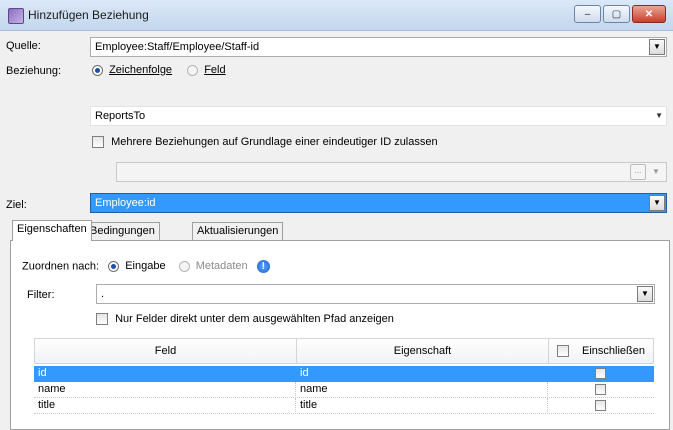 This screenshot has width=673, height=430. I want to click on source-label: Quelle:, so click(23, 46).